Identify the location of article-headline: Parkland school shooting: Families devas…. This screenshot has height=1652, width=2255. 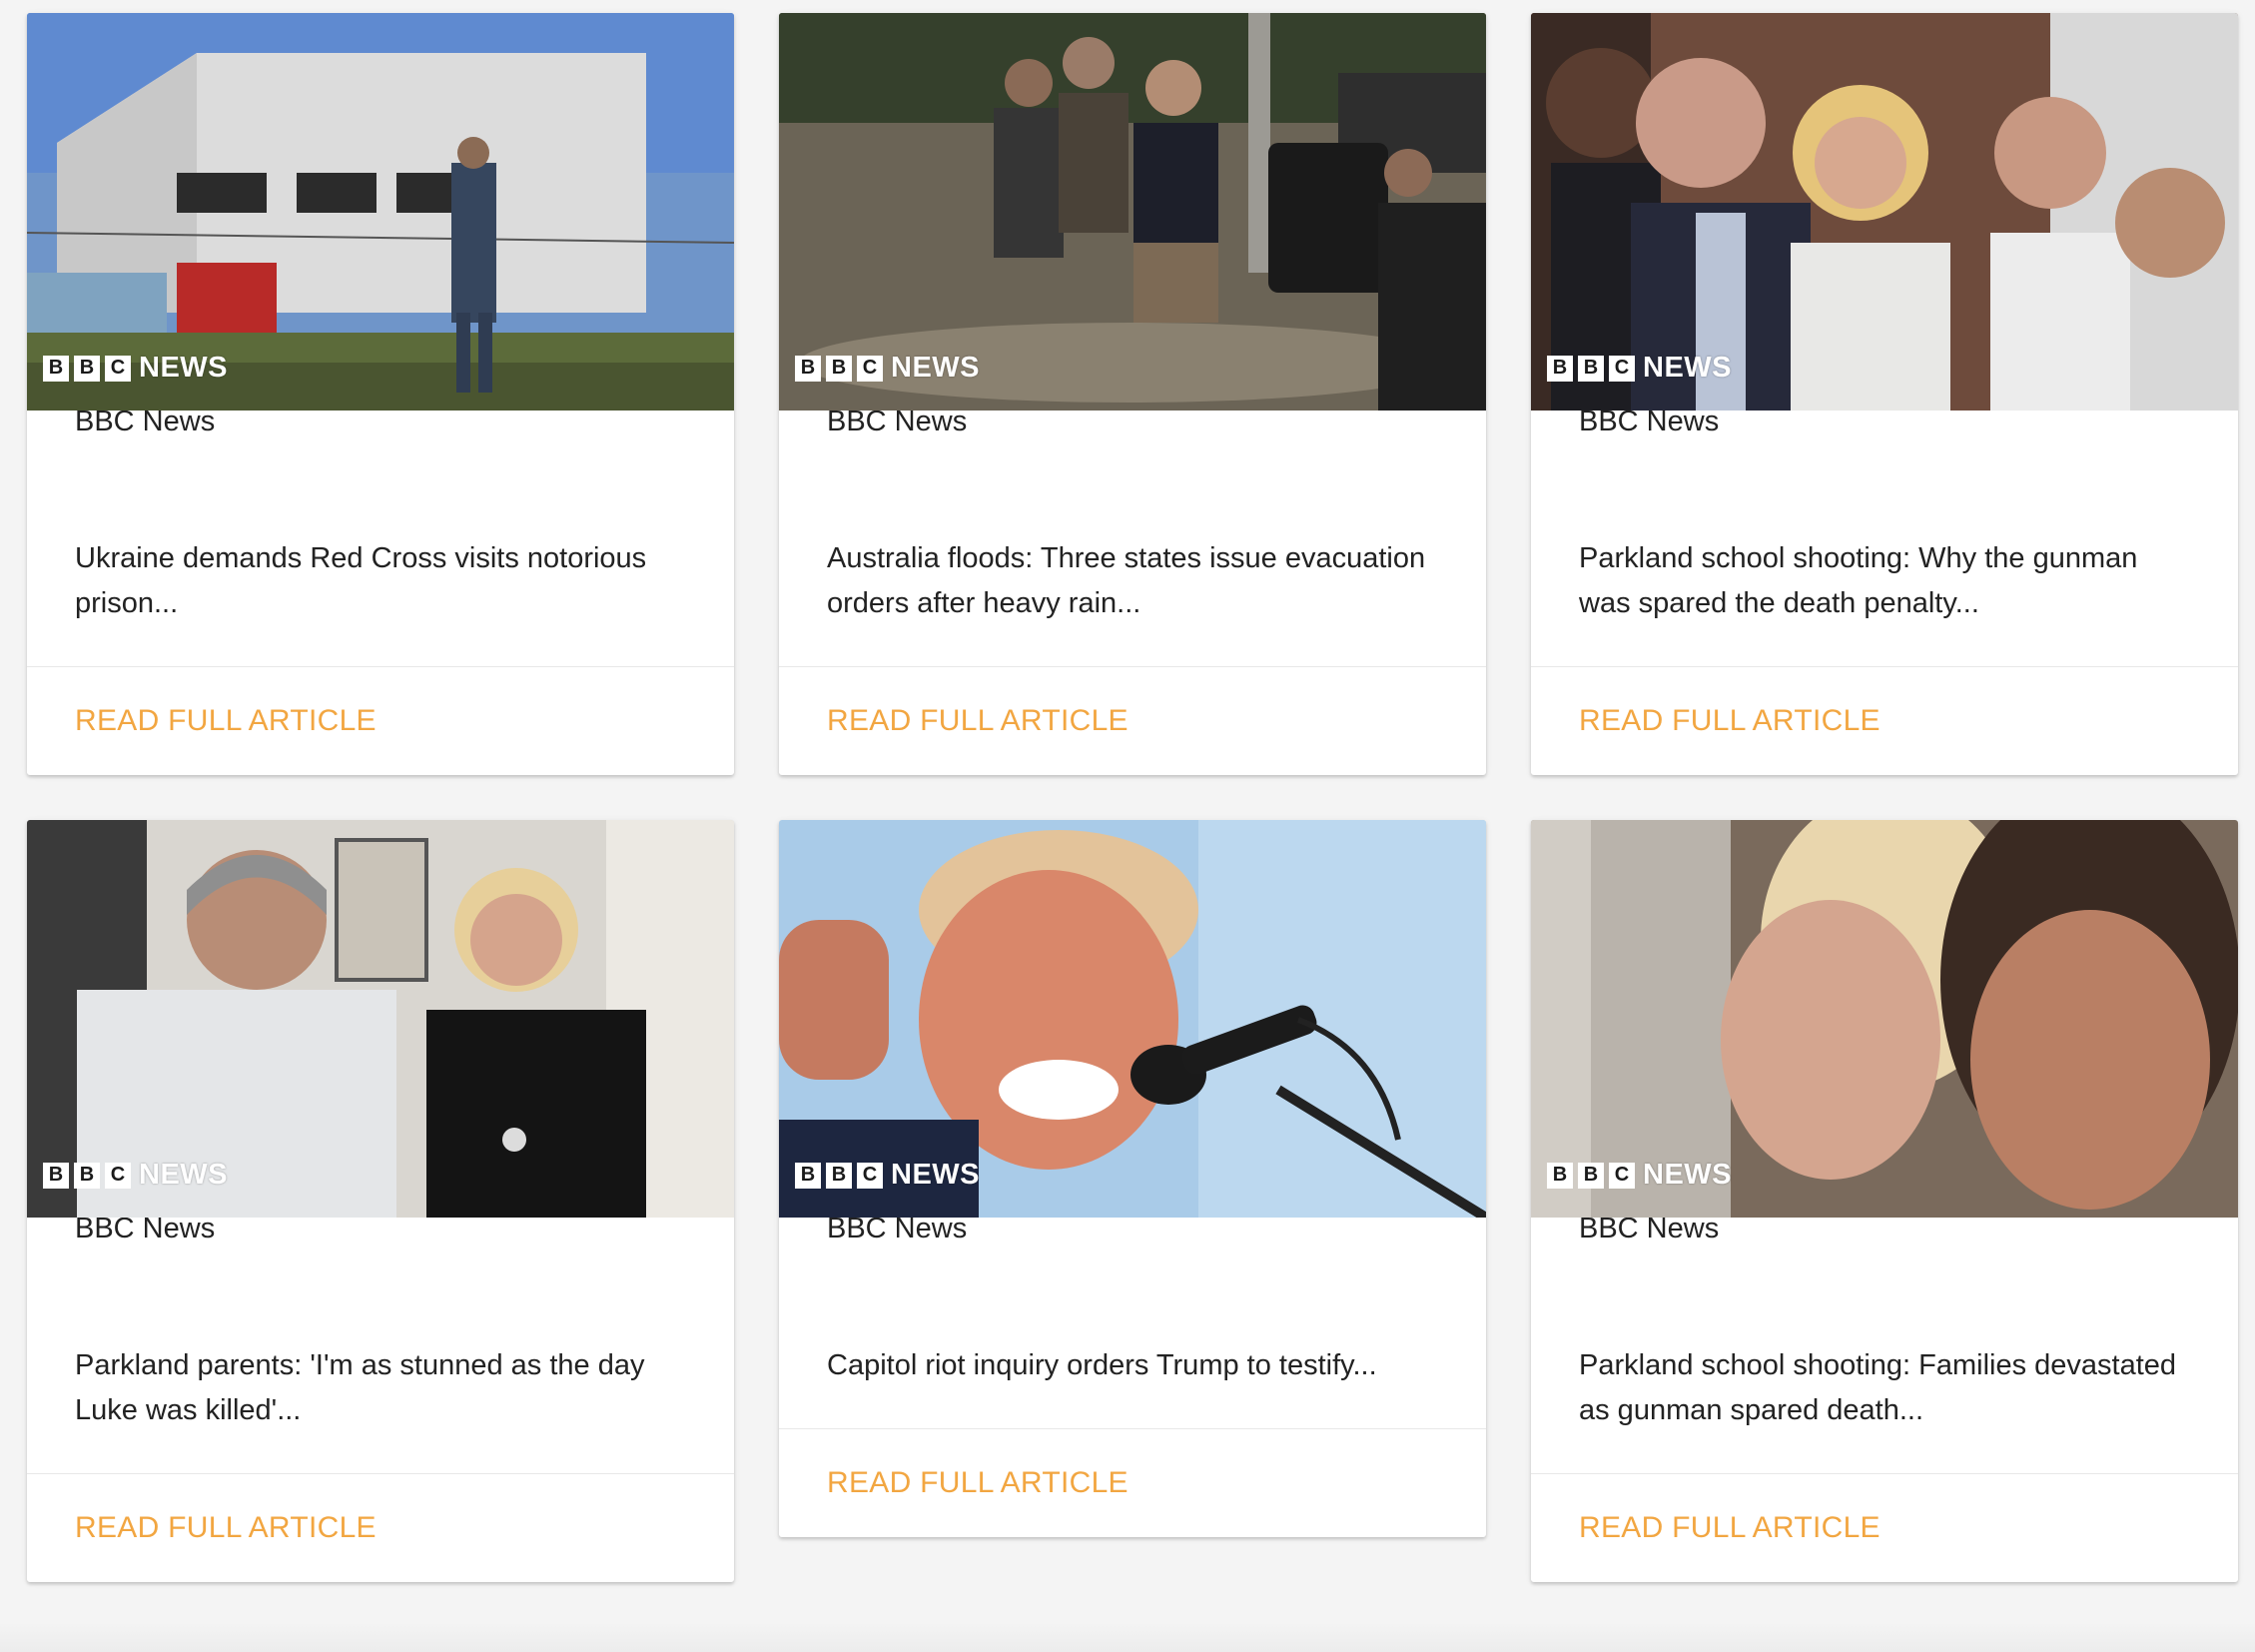
(1878, 1387).